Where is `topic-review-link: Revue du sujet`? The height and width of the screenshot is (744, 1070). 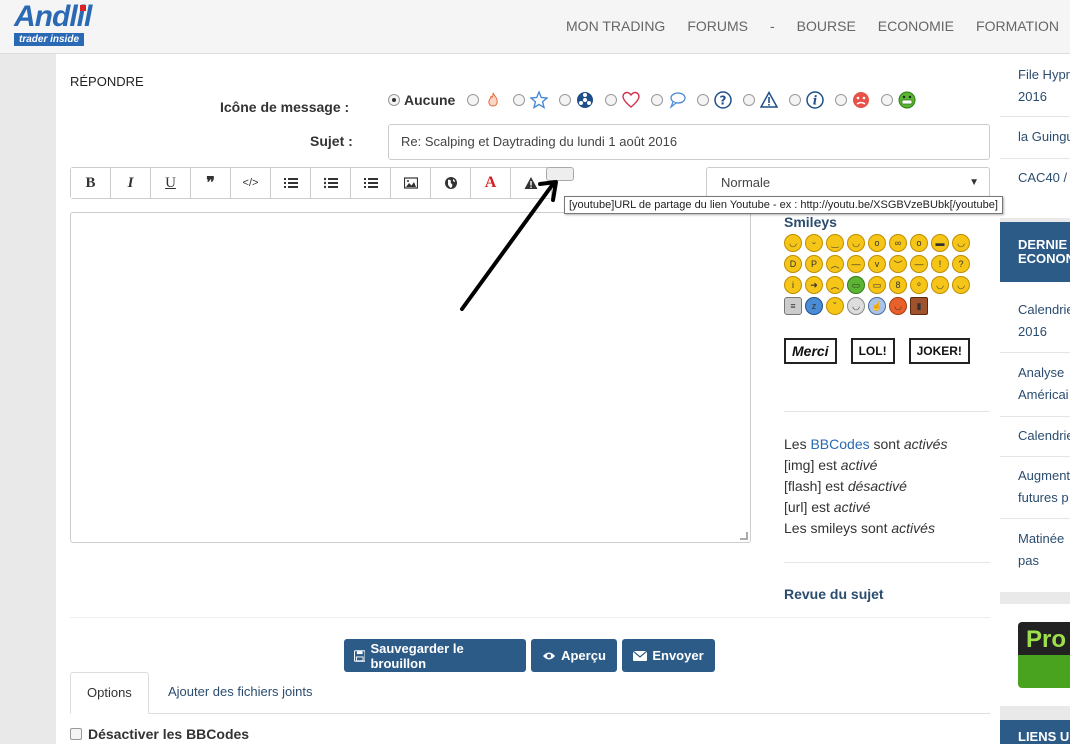
topic-review-link: Revue du sujet is located at coordinates (834, 594).